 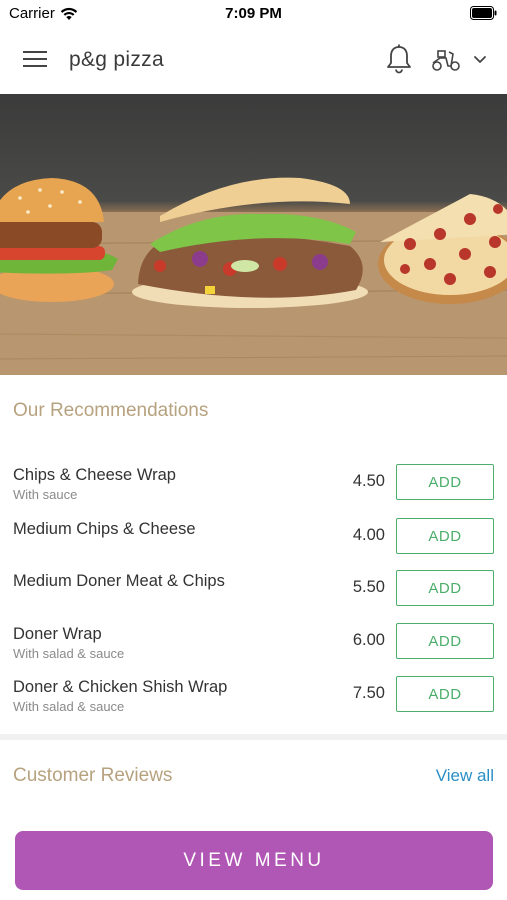 I want to click on view-all-reviews-link: View all, so click(x=465, y=776).